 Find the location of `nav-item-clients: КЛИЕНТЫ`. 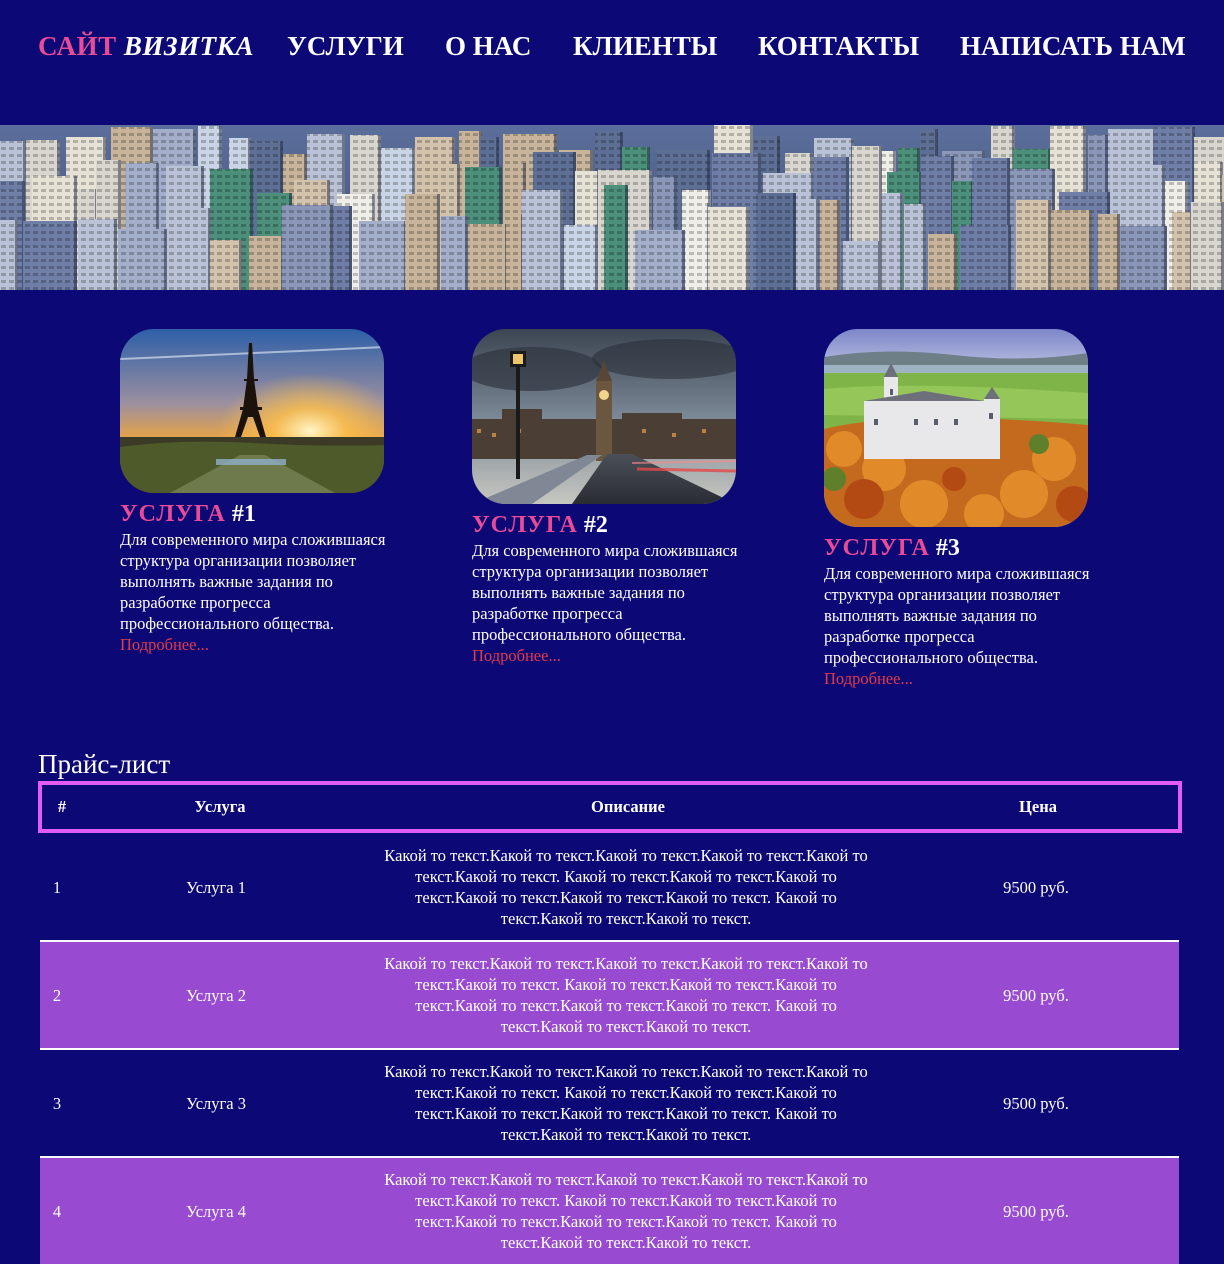

nav-item-clients: КЛИЕНТЫ is located at coordinates (645, 46).